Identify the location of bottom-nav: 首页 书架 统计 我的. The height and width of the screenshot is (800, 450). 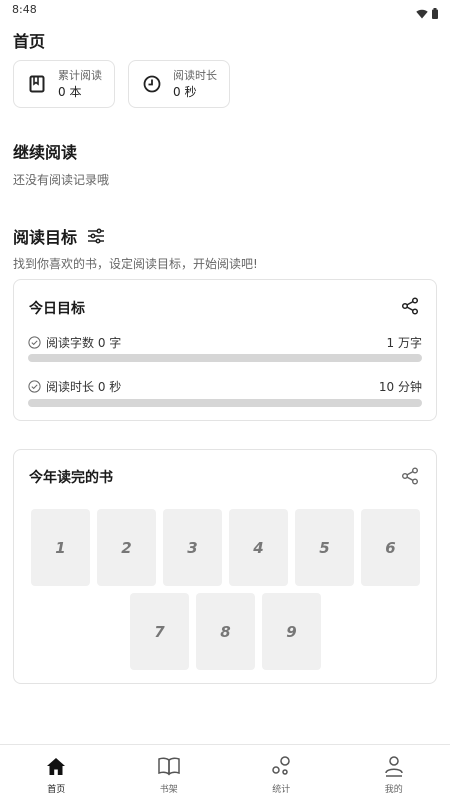
(225, 772).